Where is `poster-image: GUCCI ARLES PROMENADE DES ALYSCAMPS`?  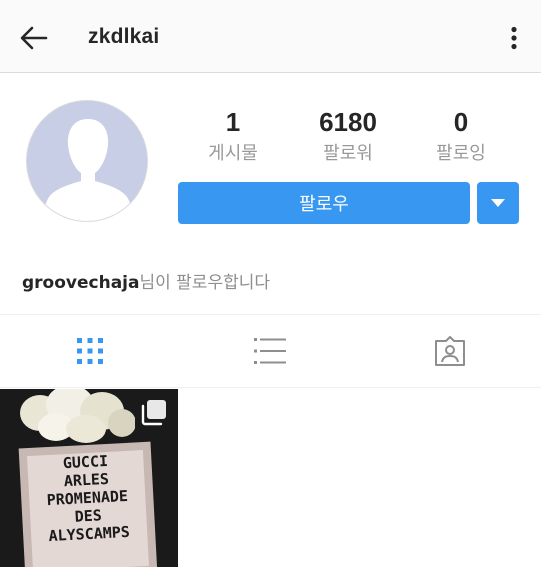
poster-image: GUCCI ARLES PROMENADE DES ALYSCAMPS is located at coordinates (88, 504).